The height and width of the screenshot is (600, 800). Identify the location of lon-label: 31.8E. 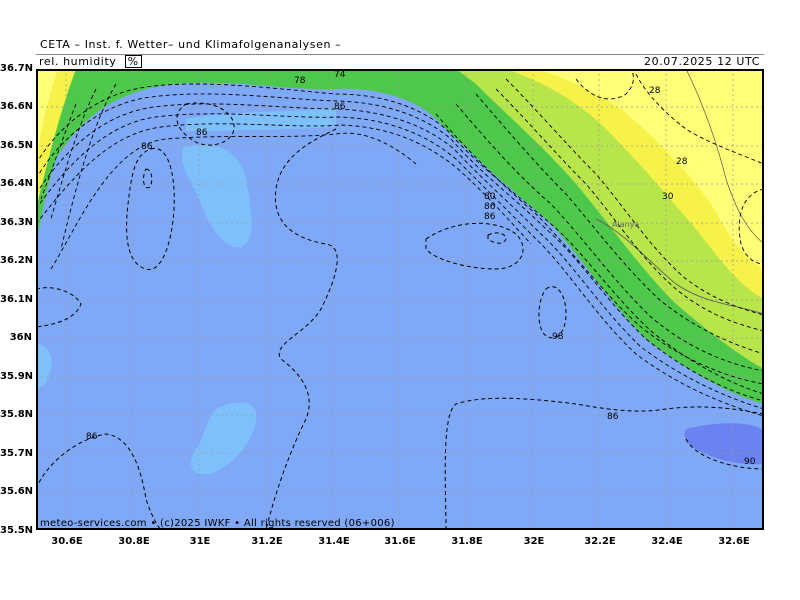
(467, 541).